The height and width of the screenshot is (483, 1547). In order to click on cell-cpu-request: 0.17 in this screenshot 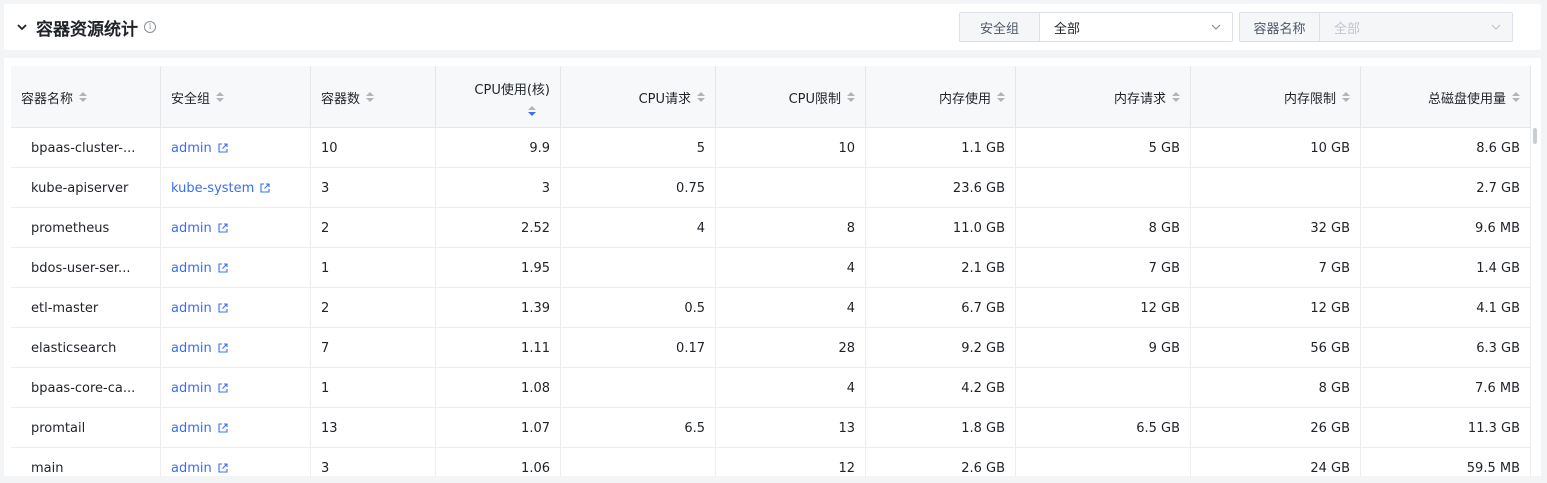, I will do `click(638, 348)`.